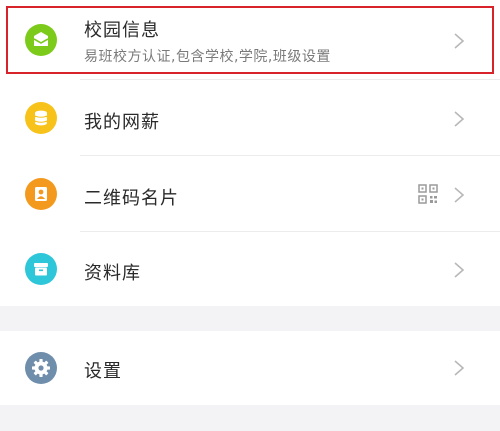 The image size is (500, 431). Describe the element at coordinates (41, 368) in the screenshot. I see `gear-icon` at that location.